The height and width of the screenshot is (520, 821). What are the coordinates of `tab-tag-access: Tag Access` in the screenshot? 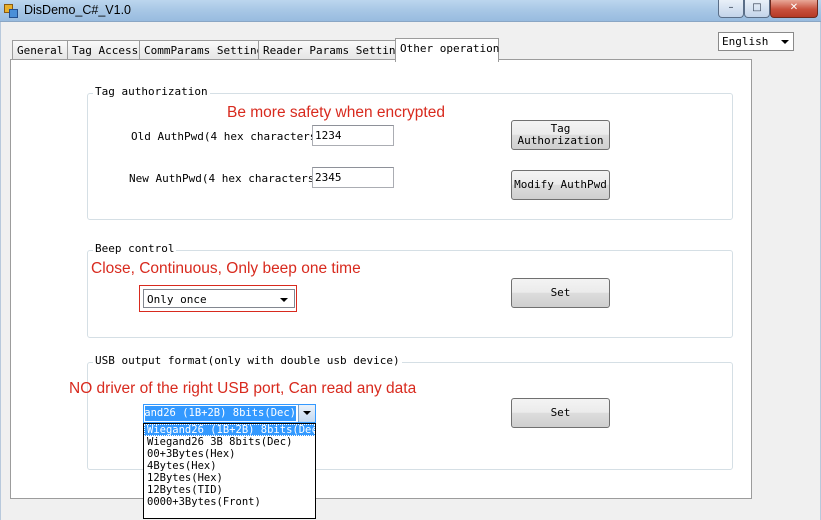 It's located at (105, 50).